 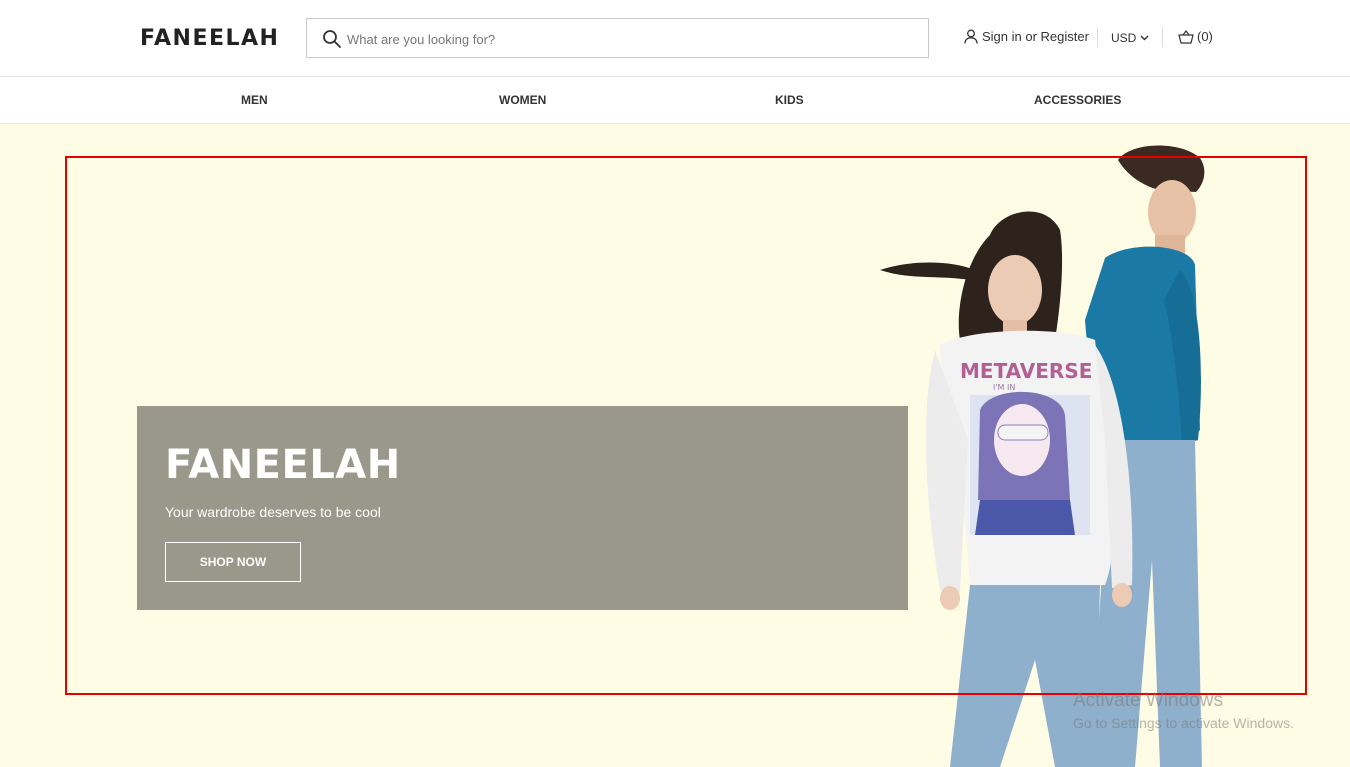 I want to click on hero-subtitle: Your wardrobe deserves to be cool, so click(x=273, y=512).